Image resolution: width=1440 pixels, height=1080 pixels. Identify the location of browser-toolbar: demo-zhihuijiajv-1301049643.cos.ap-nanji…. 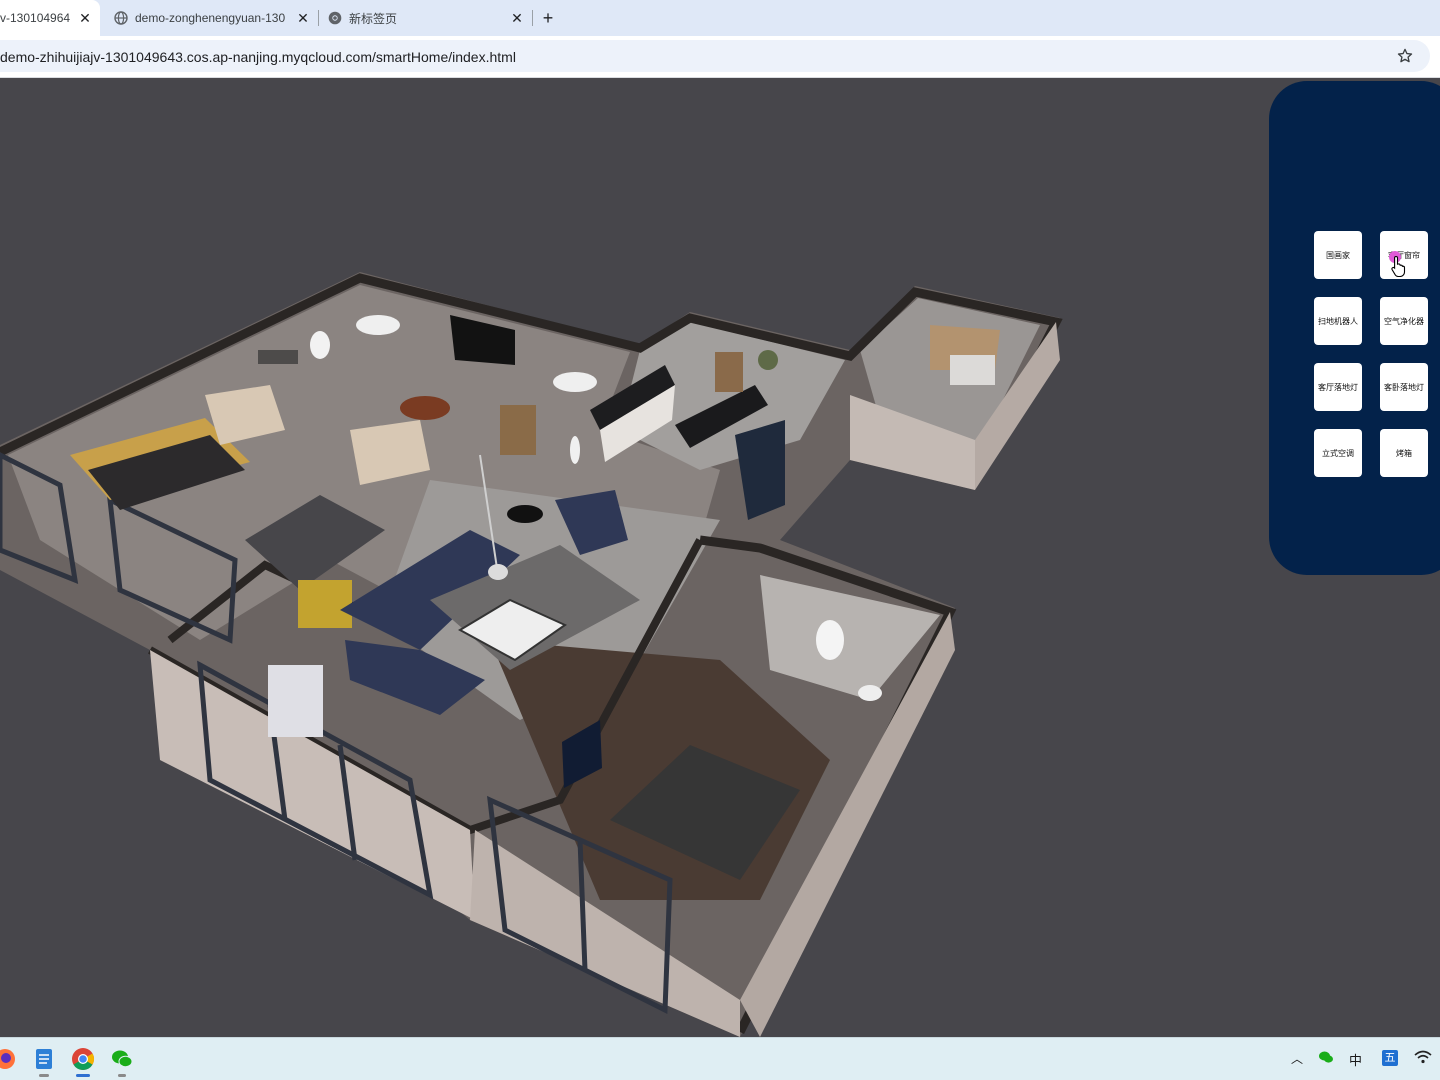
(720, 57).